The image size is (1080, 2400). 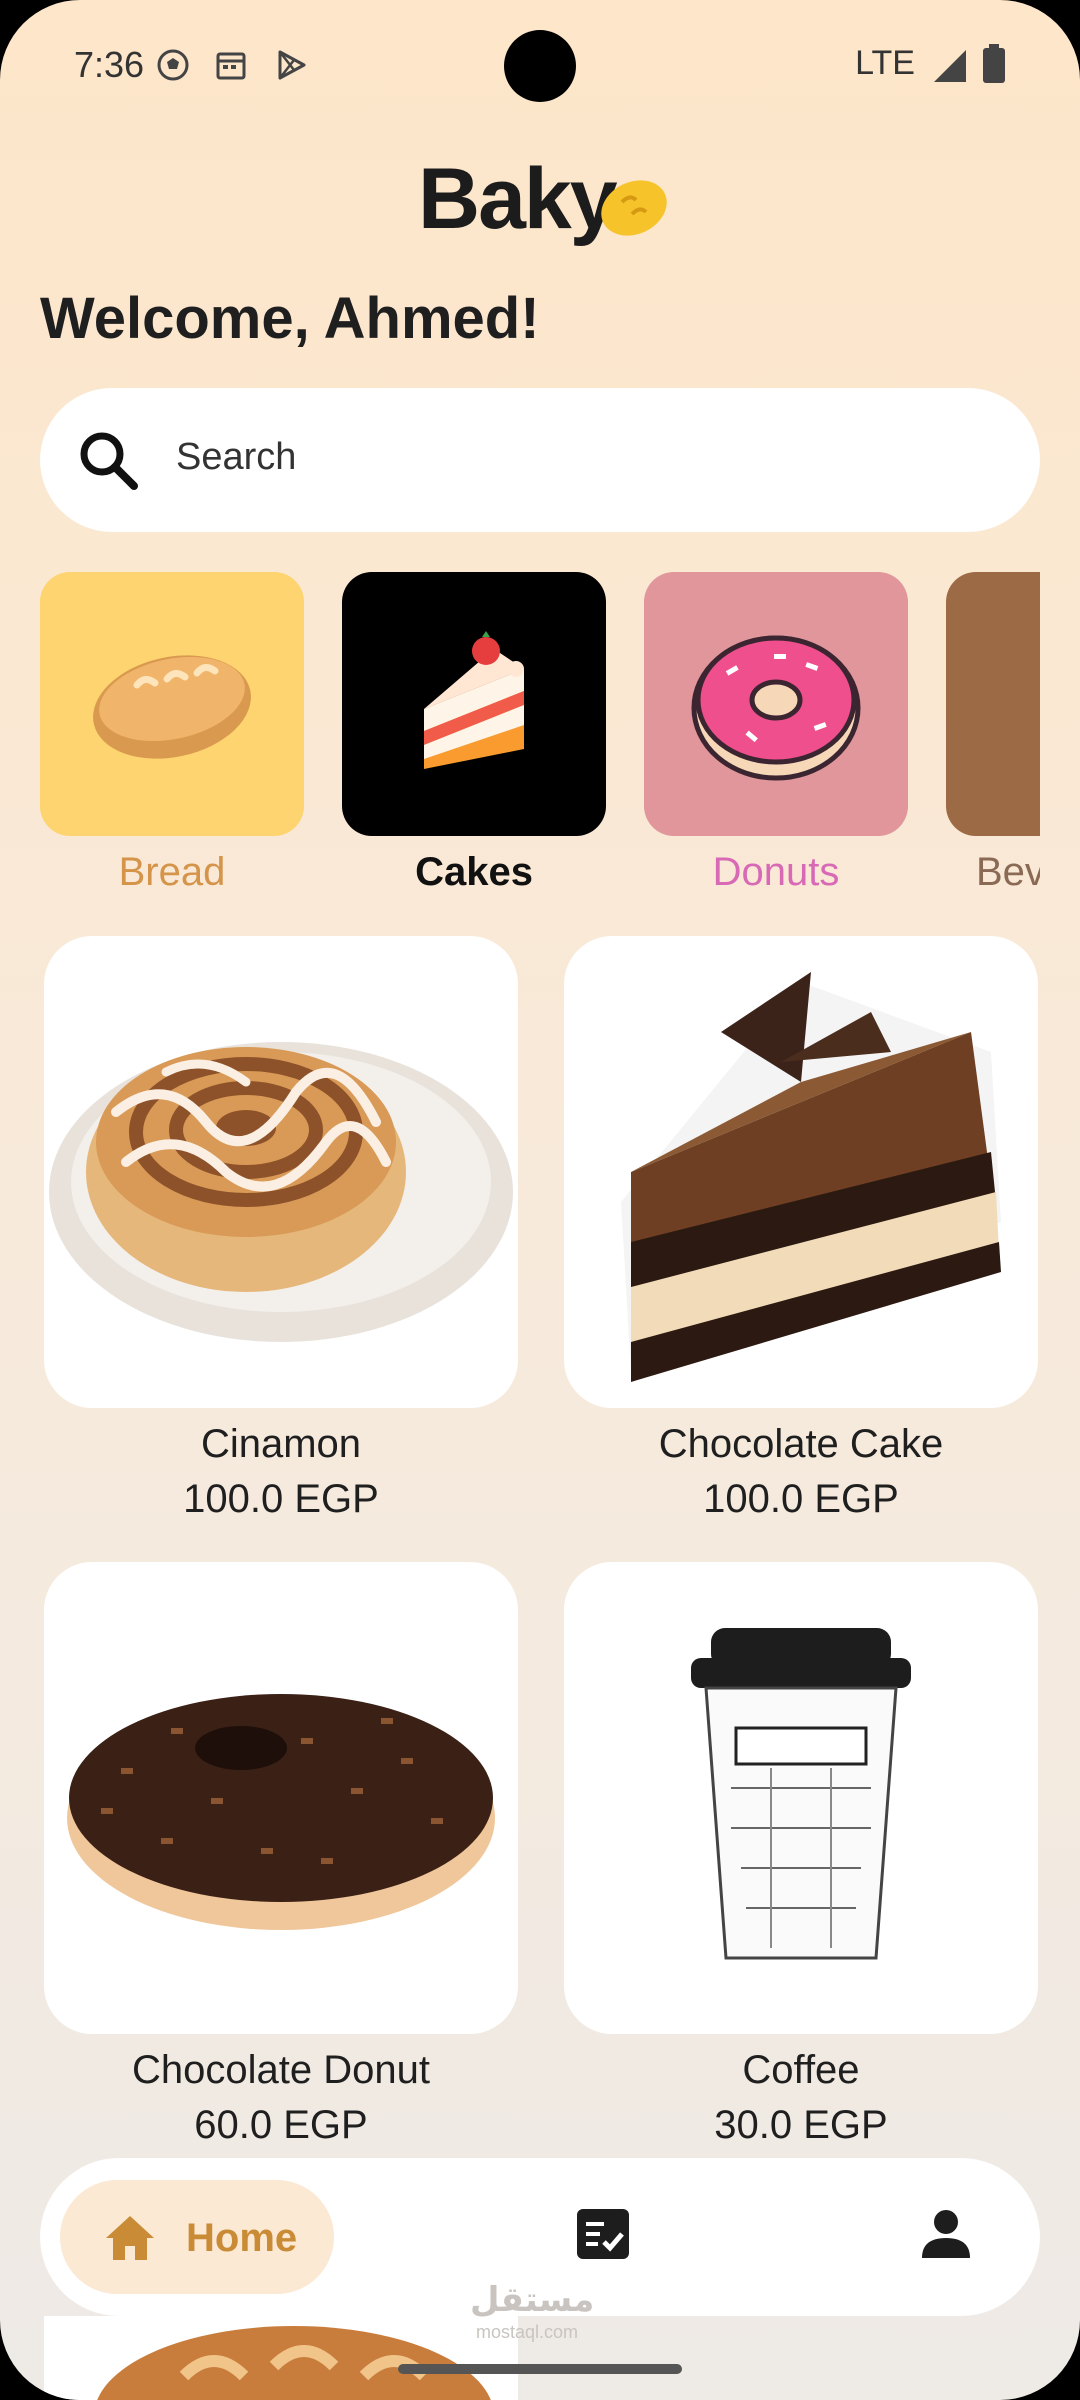 I want to click on watermark-logo: مستقل, so click(x=532, y=2300).